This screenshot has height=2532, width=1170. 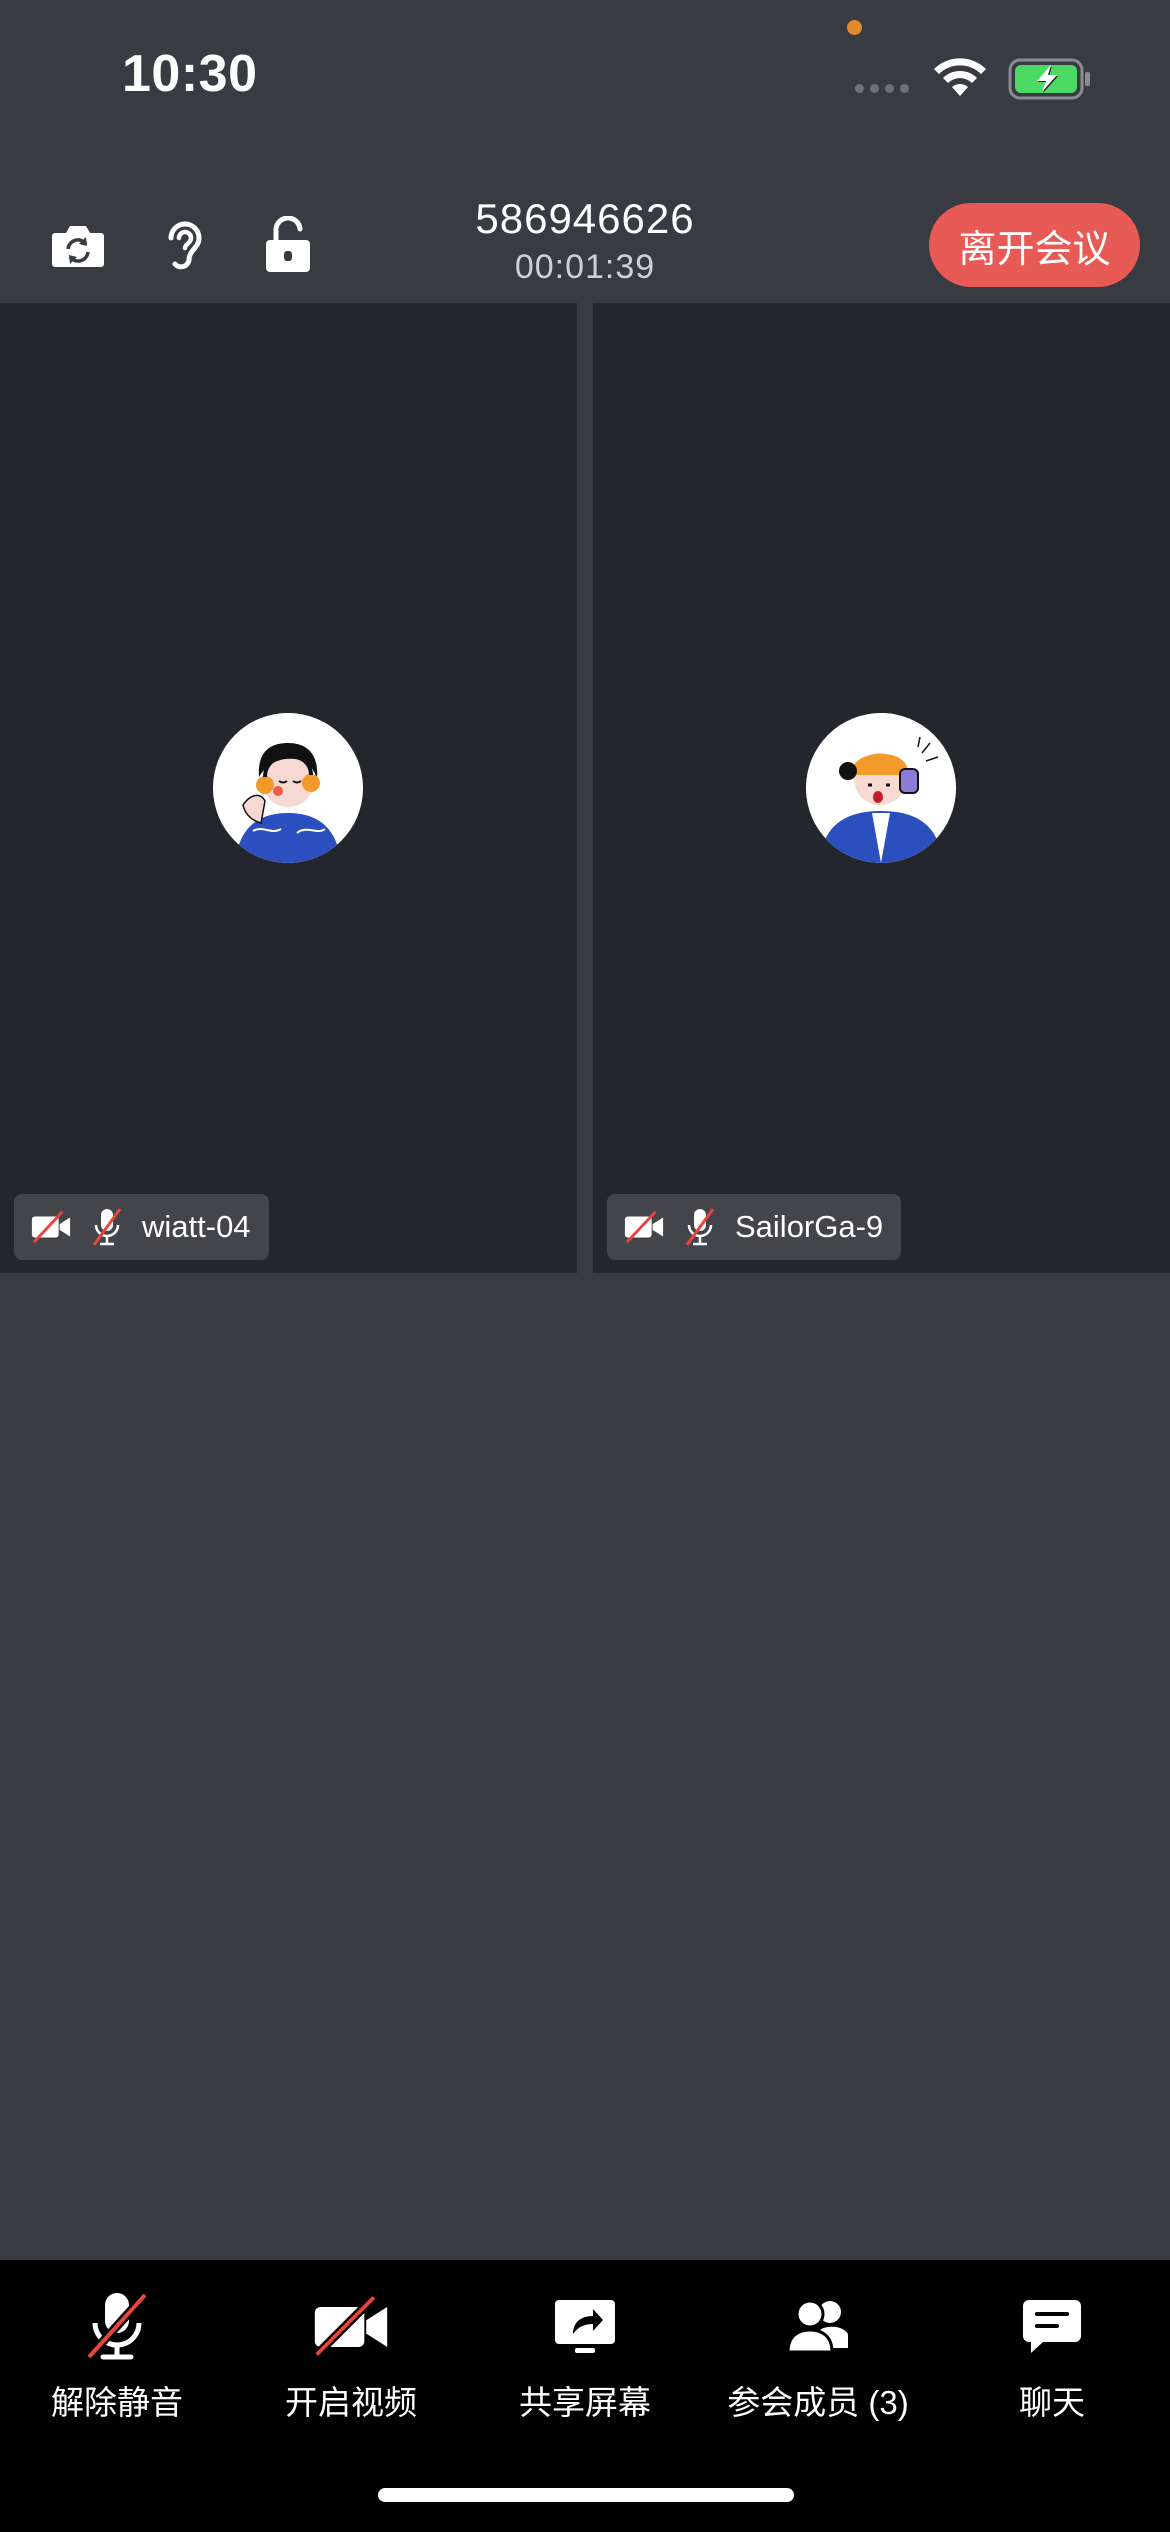 What do you see at coordinates (190, 74) in the screenshot?
I see `status-time: 10:30` at bounding box center [190, 74].